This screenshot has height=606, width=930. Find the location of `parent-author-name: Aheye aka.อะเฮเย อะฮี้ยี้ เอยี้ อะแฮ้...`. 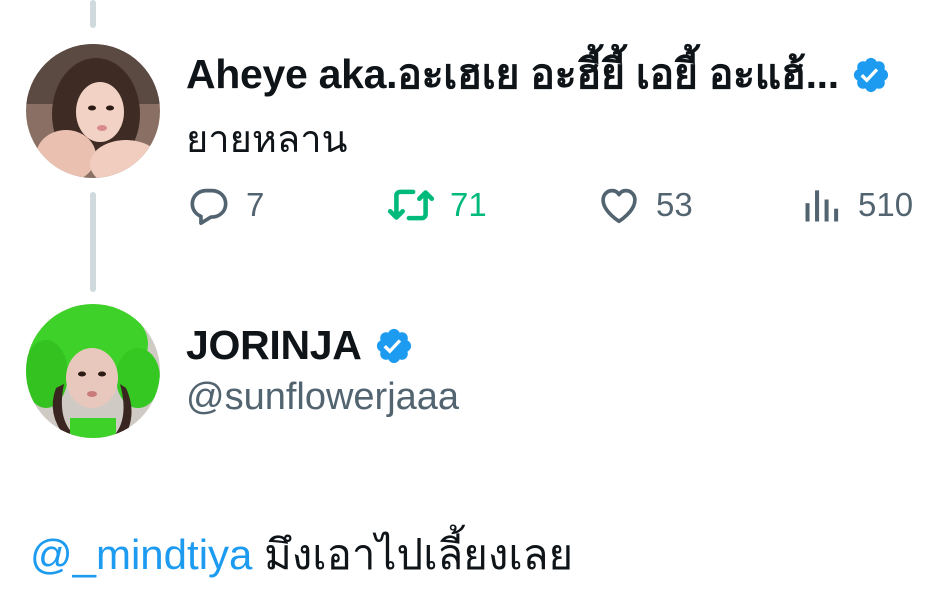

parent-author-name: Aheye aka.อะเฮเย อะฮี้ยี้ เอยี้ อะแฮ้... is located at coordinates (512, 74).